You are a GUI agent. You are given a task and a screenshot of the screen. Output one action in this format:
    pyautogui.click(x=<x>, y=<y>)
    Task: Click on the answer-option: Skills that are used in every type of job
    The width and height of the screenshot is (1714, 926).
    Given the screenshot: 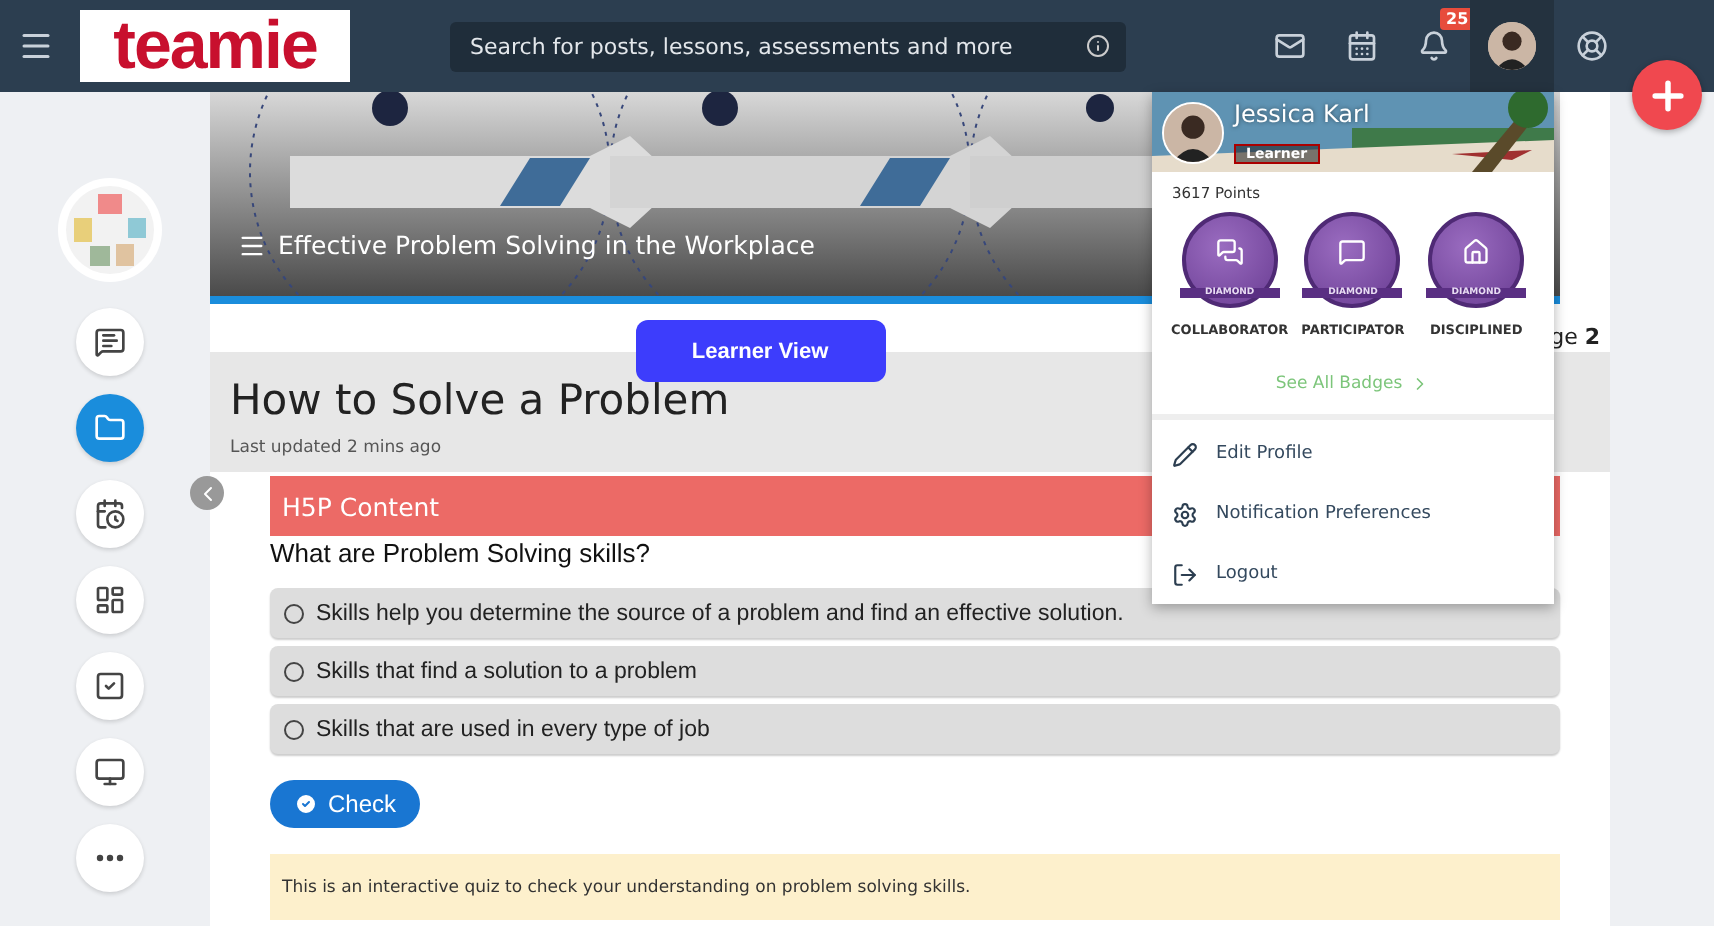 What is the action you would take?
    pyautogui.click(x=915, y=729)
    